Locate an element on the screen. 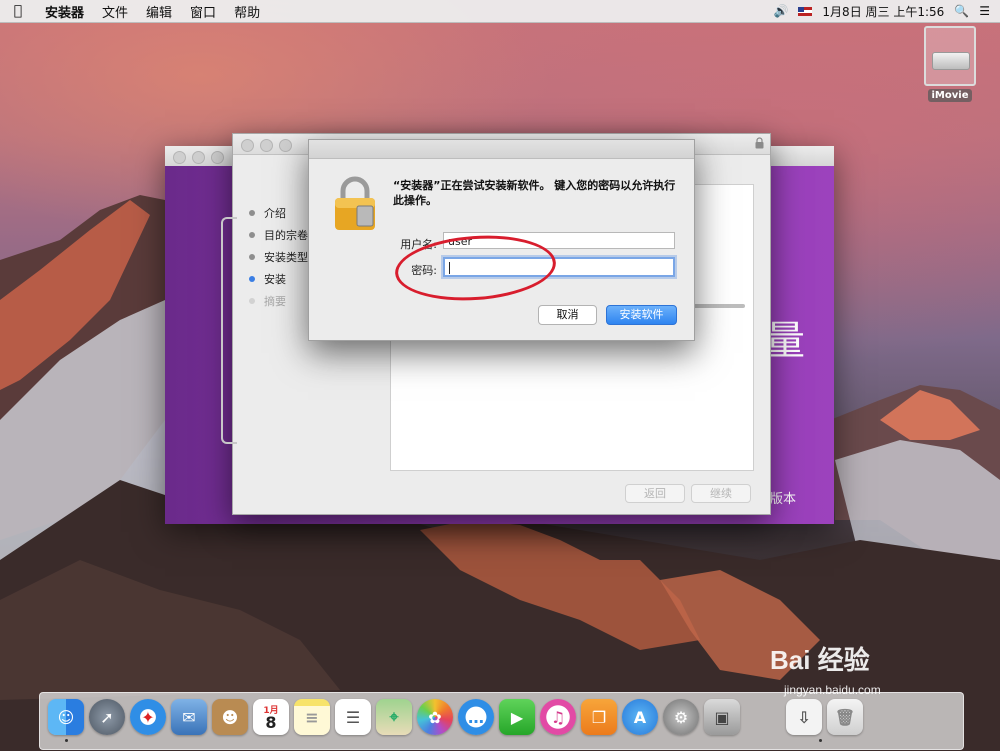 This screenshot has height=751, width=1000. finder-icon: ☺ is located at coordinates (66, 717).